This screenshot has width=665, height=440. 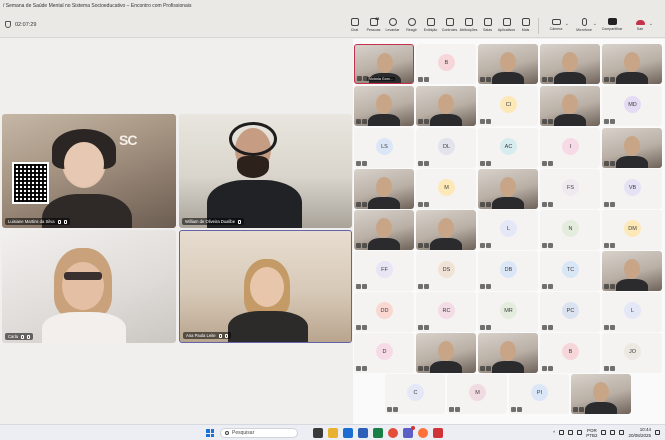 I want to click on chrome-icon, so click(x=393, y=433).